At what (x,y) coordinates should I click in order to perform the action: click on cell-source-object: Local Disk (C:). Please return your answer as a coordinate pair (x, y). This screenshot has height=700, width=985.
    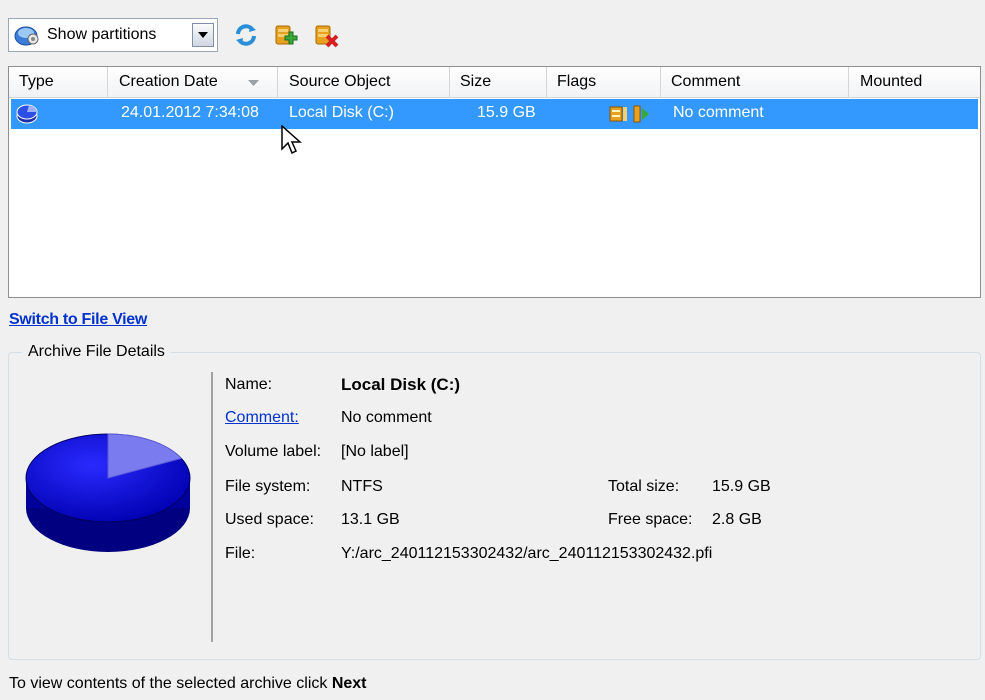
    Looking at the image, I should click on (341, 112).